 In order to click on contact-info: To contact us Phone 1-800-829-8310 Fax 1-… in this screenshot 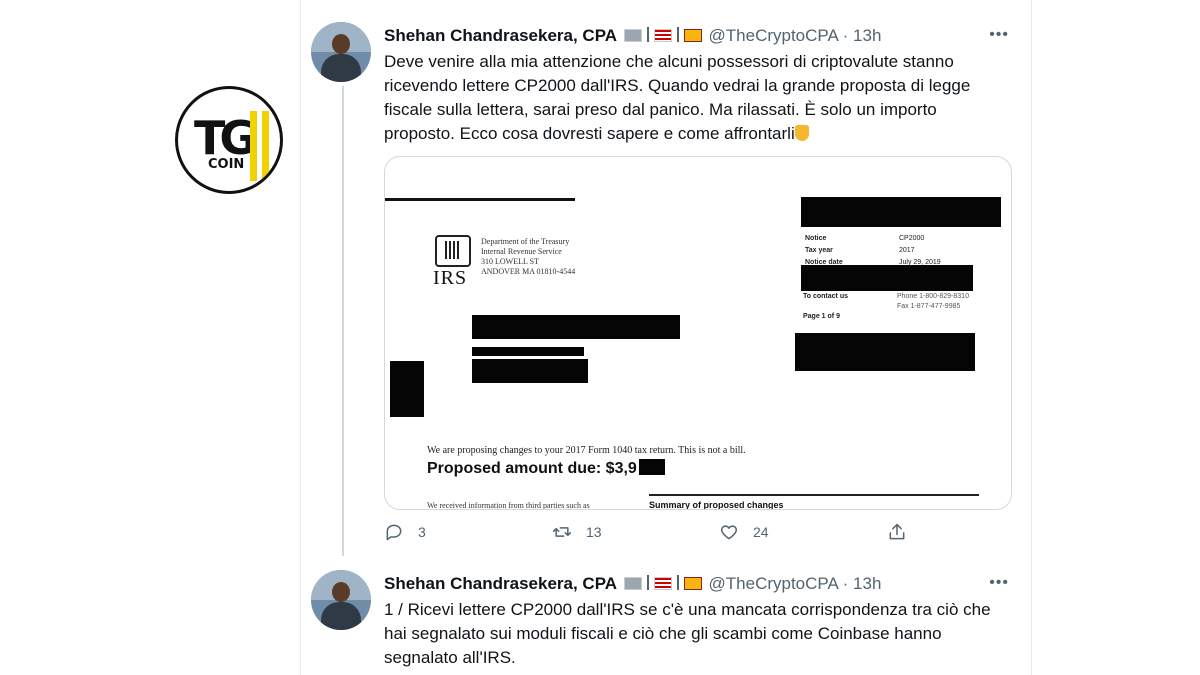, I will do `click(886, 301)`.